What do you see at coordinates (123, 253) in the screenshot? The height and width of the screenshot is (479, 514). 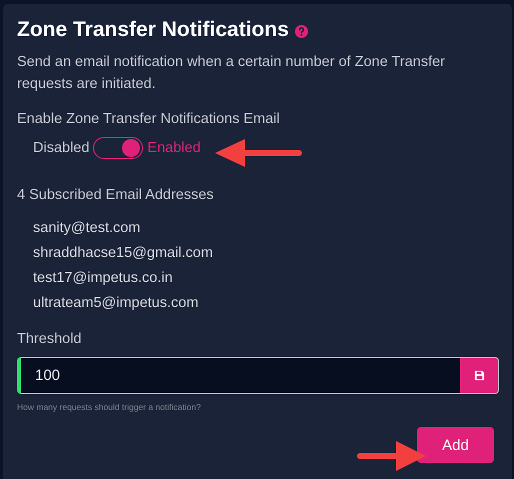 I see `email-address: shraddhacse15@gmail.com` at bounding box center [123, 253].